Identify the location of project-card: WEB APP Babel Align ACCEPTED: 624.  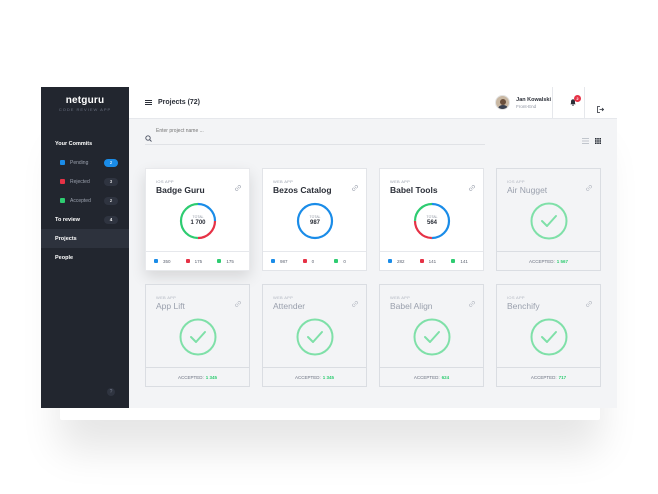
(431, 335).